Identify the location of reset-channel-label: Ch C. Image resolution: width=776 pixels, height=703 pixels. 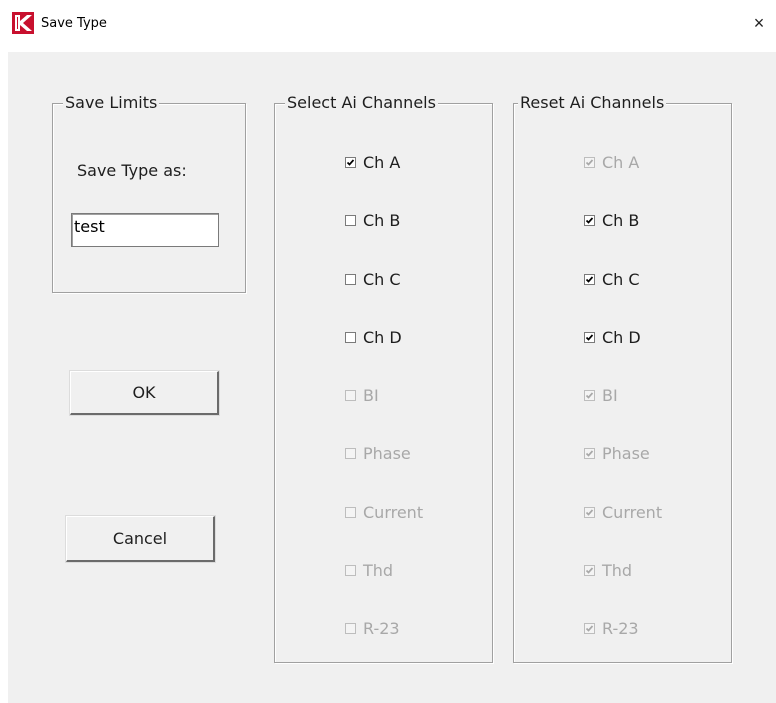
(621, 279).